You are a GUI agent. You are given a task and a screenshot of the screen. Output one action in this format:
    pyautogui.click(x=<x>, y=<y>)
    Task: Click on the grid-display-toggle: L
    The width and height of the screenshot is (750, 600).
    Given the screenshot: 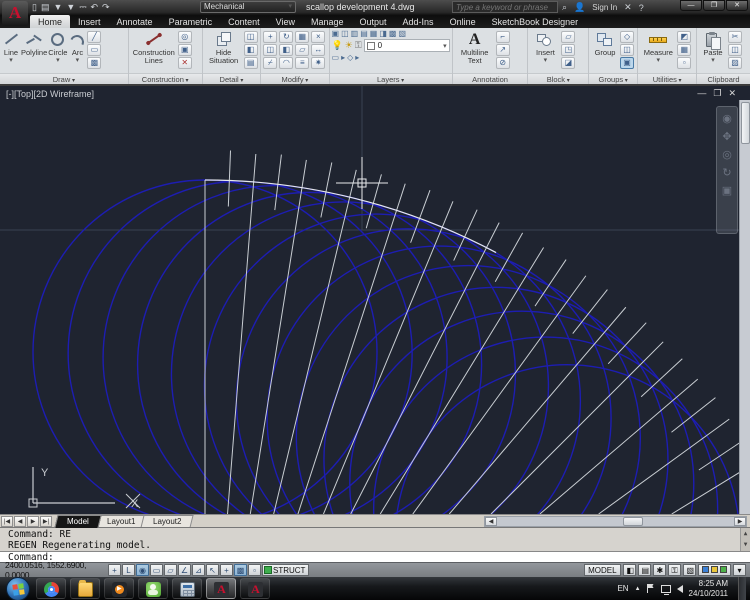 What is the action you would take?
    pyautogui.click(x=128, y=570)
    